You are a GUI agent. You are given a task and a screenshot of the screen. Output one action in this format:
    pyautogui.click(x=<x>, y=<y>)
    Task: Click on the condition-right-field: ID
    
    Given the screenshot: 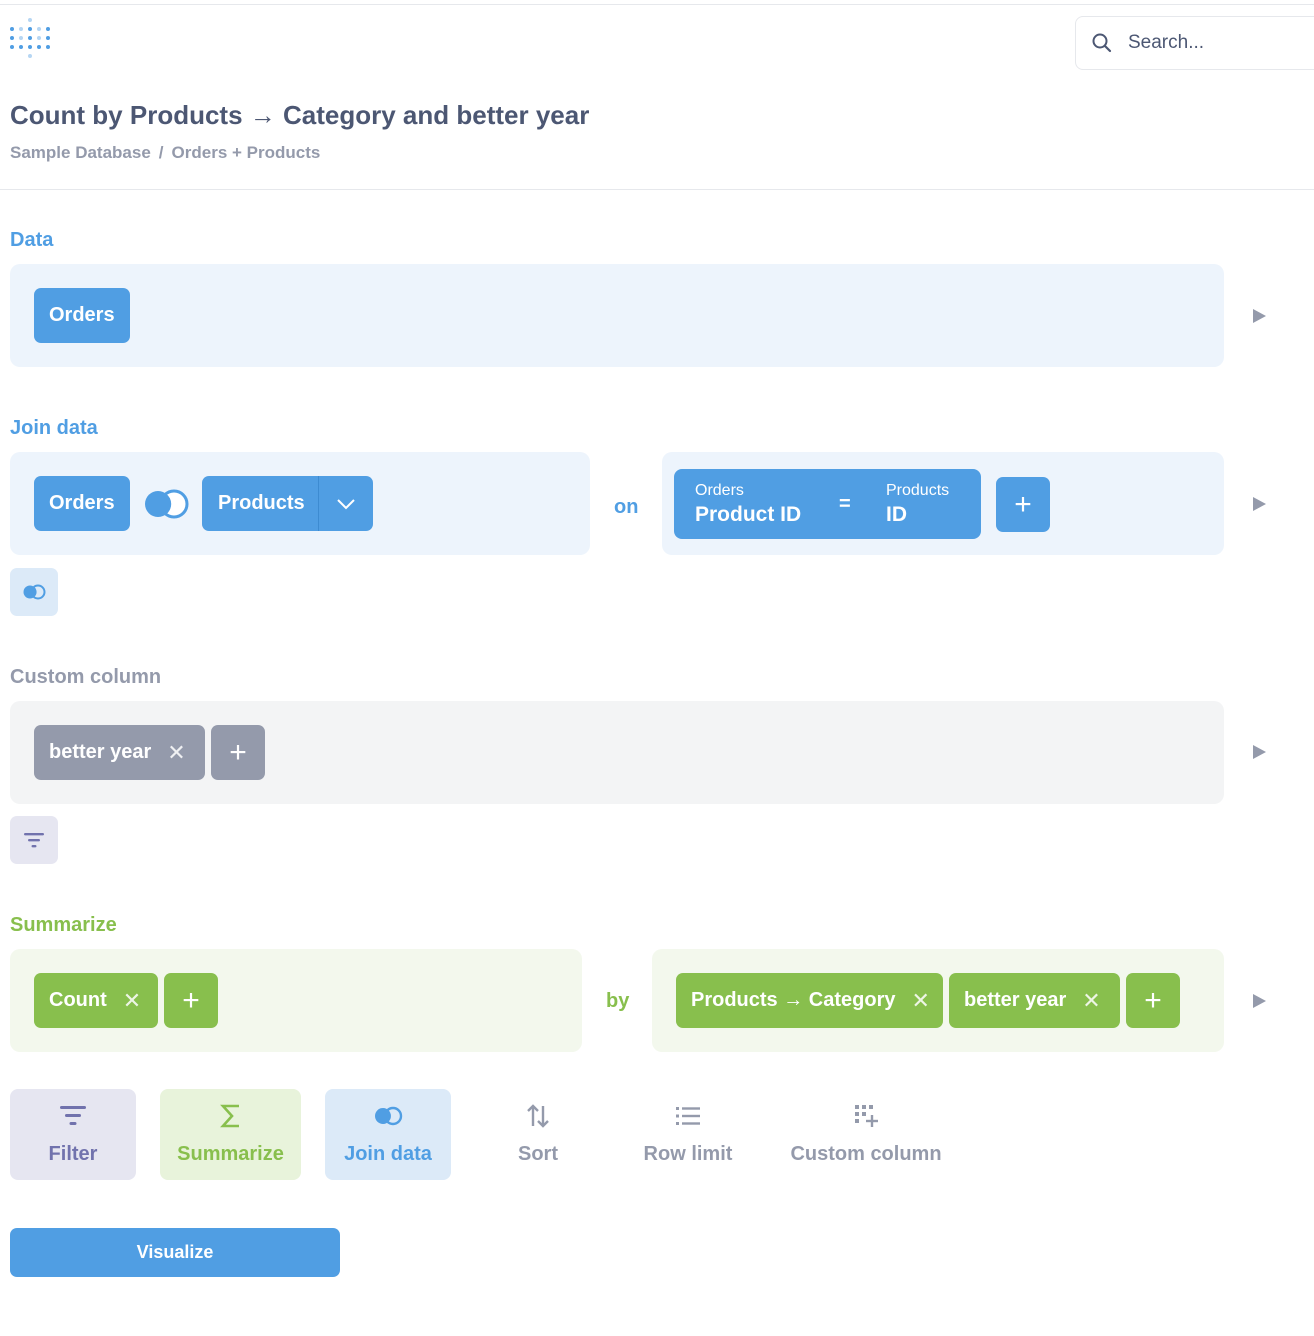 What is the action you would take?
    pyautogui.click(x=896, y=514)
    